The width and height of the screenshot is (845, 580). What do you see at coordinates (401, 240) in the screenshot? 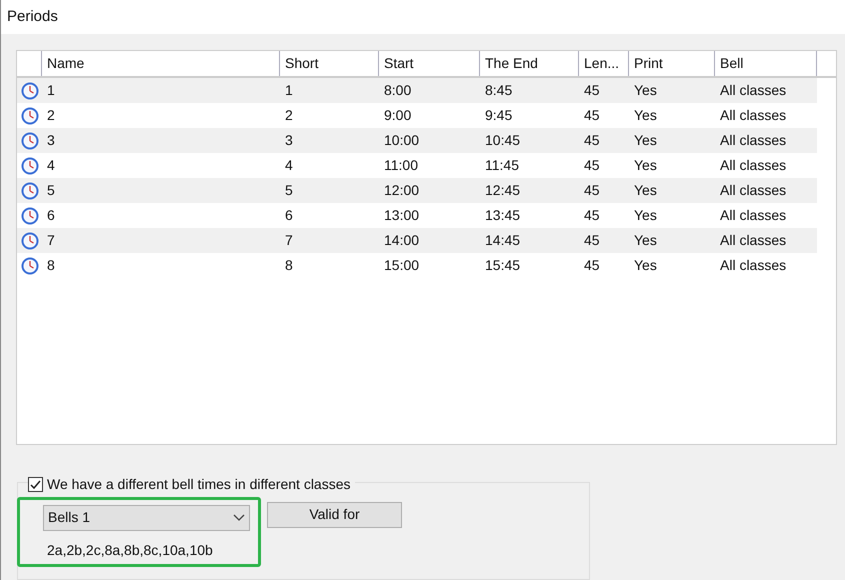
I see `table-cell-text: 14:00` at bounding box center [401, 240].